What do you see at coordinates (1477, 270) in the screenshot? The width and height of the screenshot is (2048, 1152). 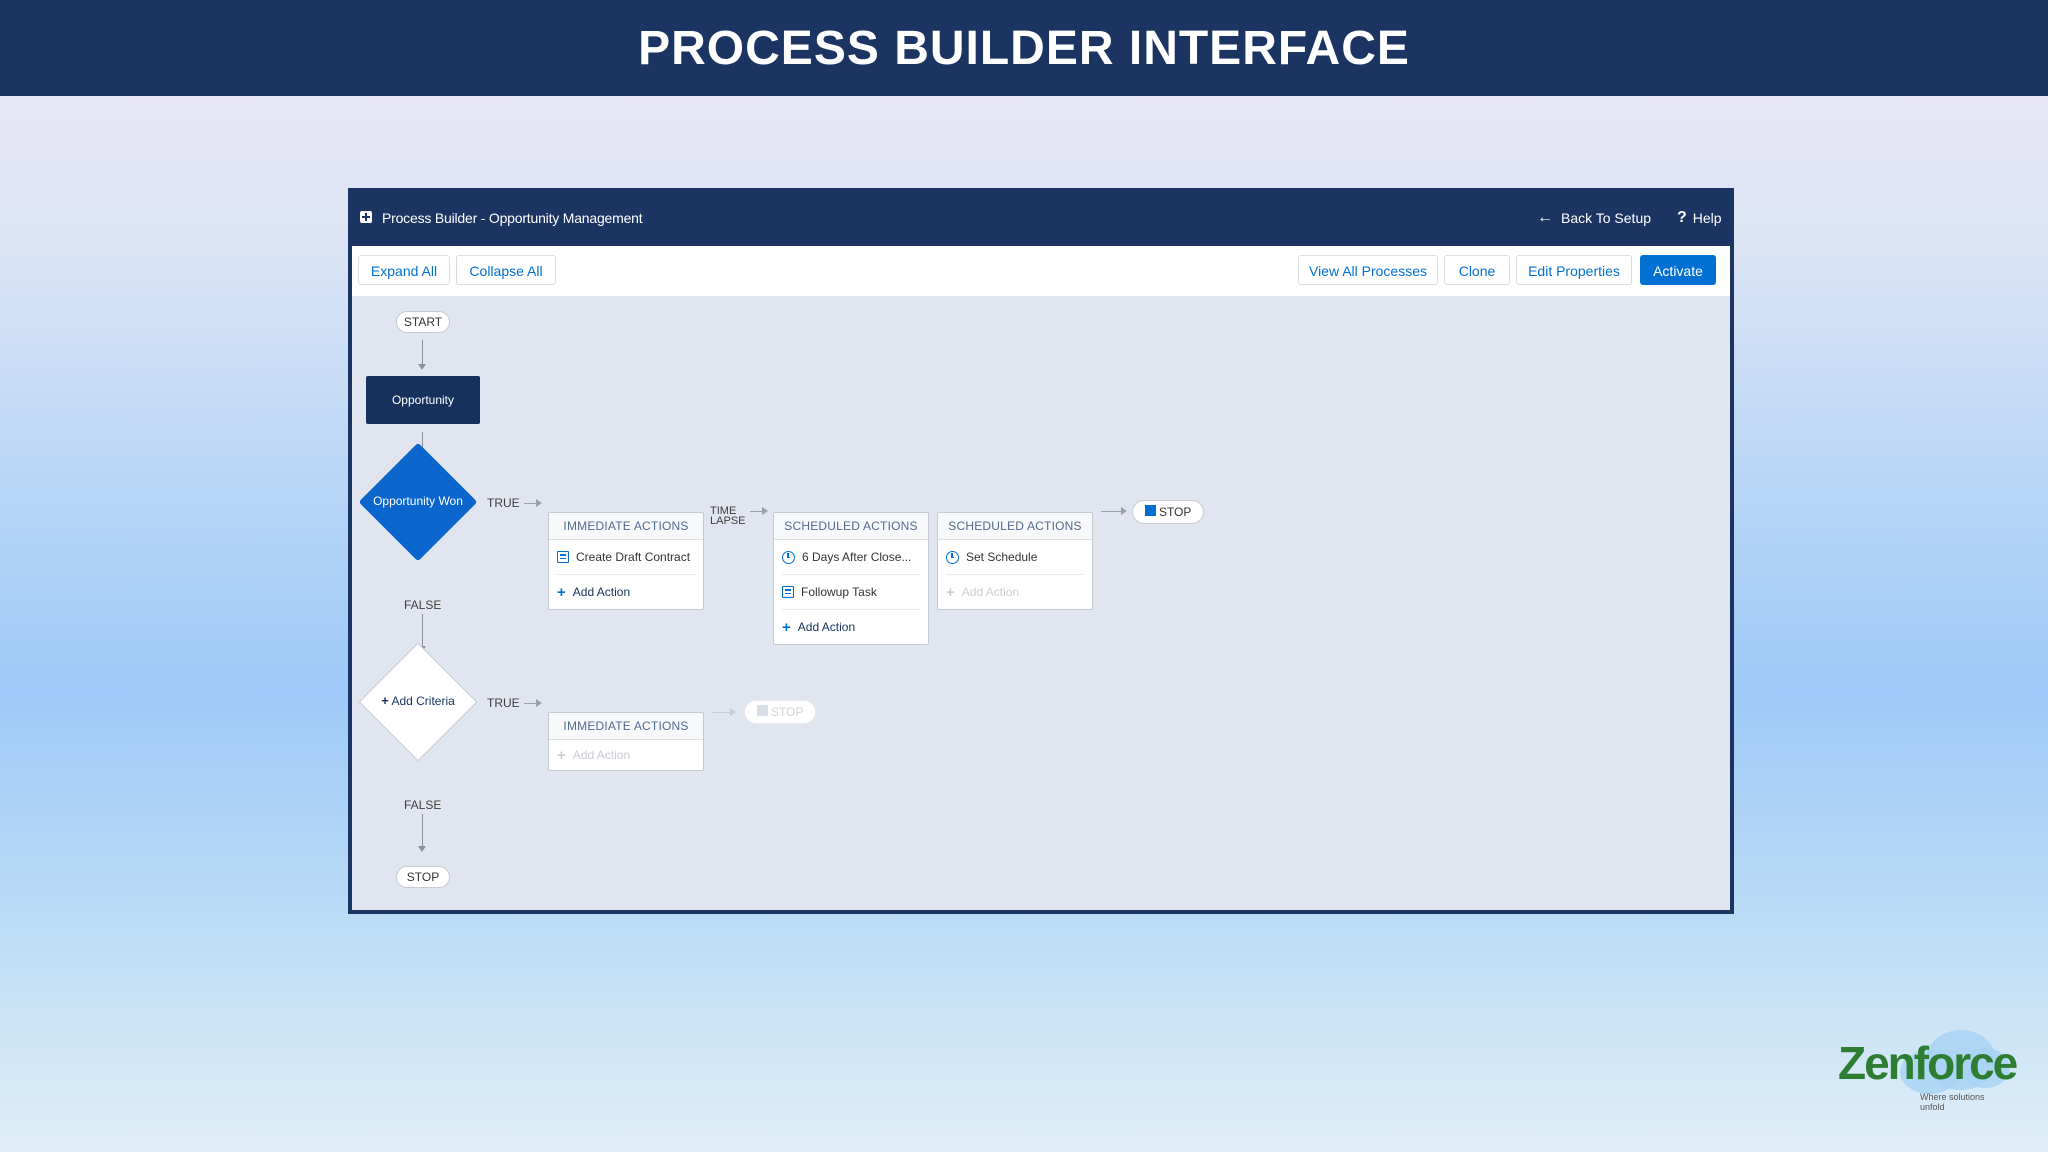 I see `clone-button: Clone` at bounding box center [1477, 270].